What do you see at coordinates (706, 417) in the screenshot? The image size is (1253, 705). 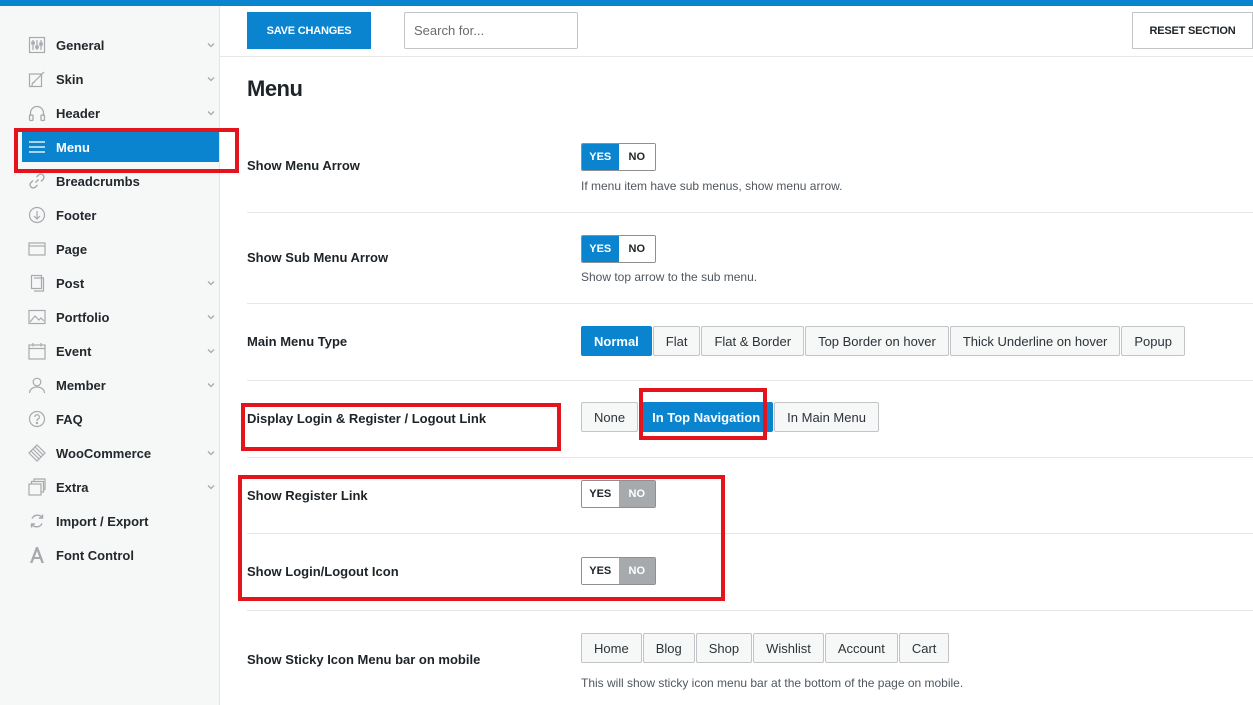 I see `option-in-top-navigation: In Top Navigation` at bounding box center [706, 417].